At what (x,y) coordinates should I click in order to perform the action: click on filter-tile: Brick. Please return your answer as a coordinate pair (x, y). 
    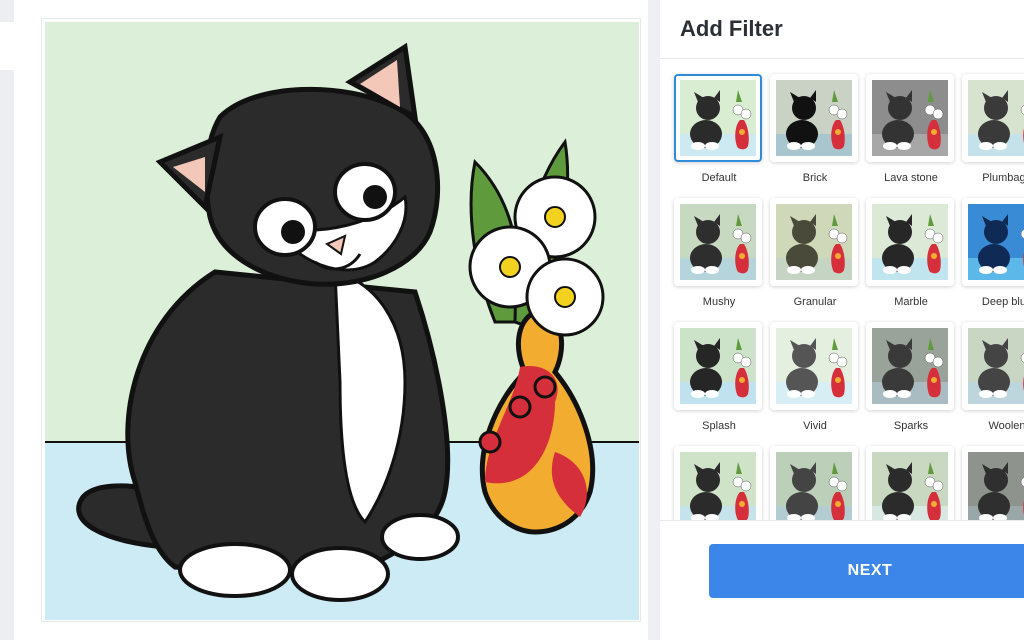
    Looking at the image, I should click on (815, 129).